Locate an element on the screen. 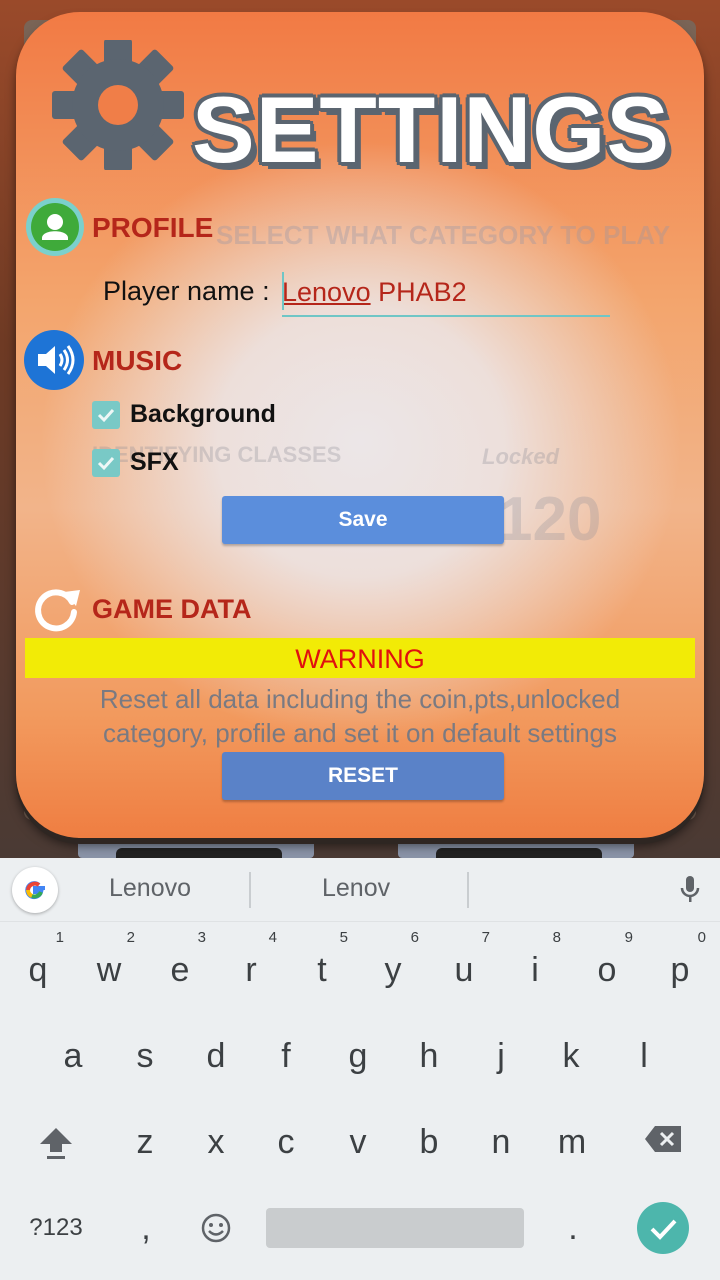 This screenshot has width=720, height=1280. key-l: l is located at coordinates (644, 1056).